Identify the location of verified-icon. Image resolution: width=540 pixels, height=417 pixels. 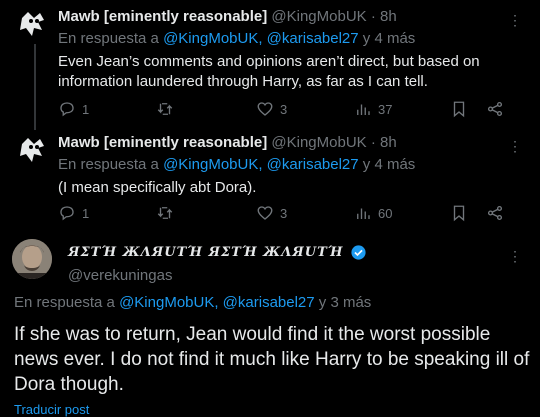
(358, 252).